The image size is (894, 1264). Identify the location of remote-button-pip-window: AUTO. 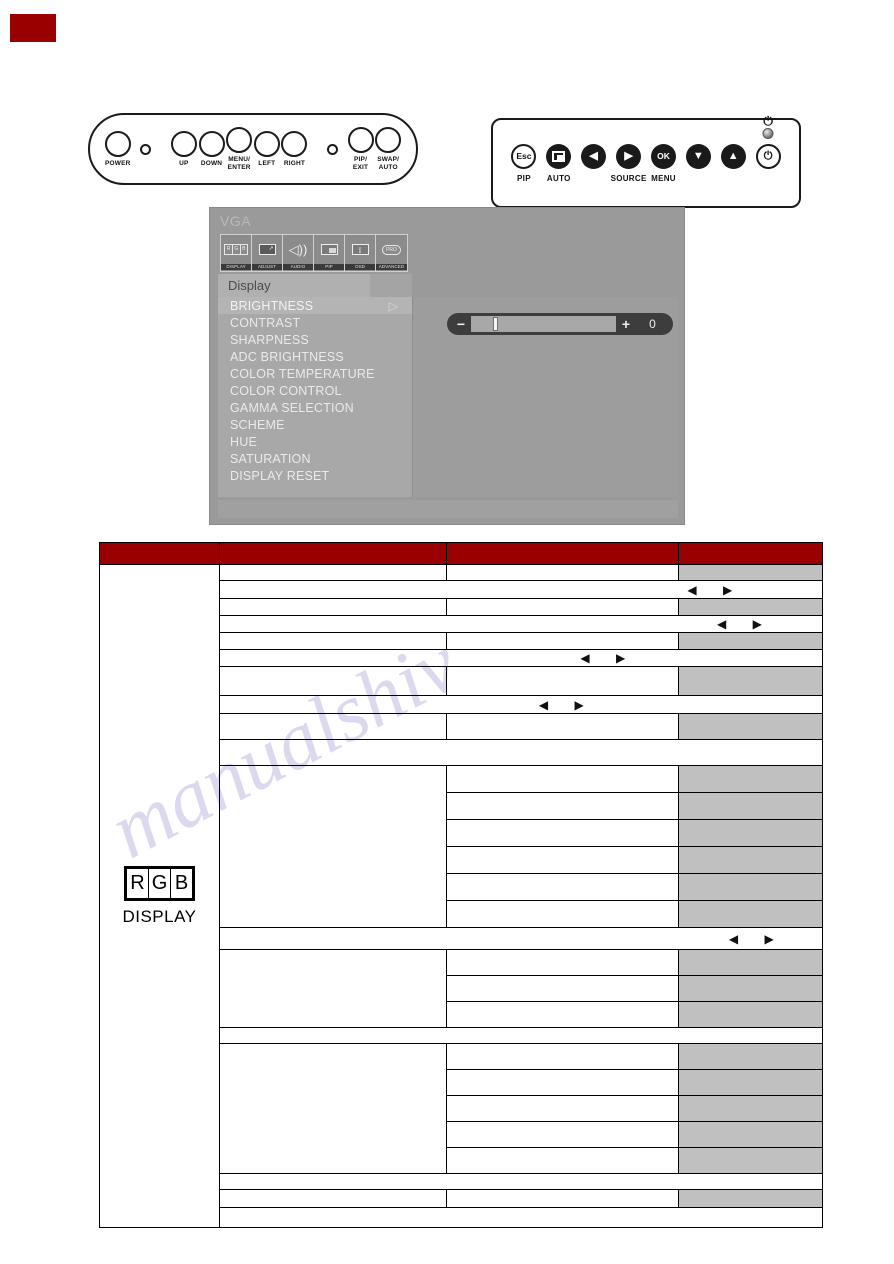
(559, 163).